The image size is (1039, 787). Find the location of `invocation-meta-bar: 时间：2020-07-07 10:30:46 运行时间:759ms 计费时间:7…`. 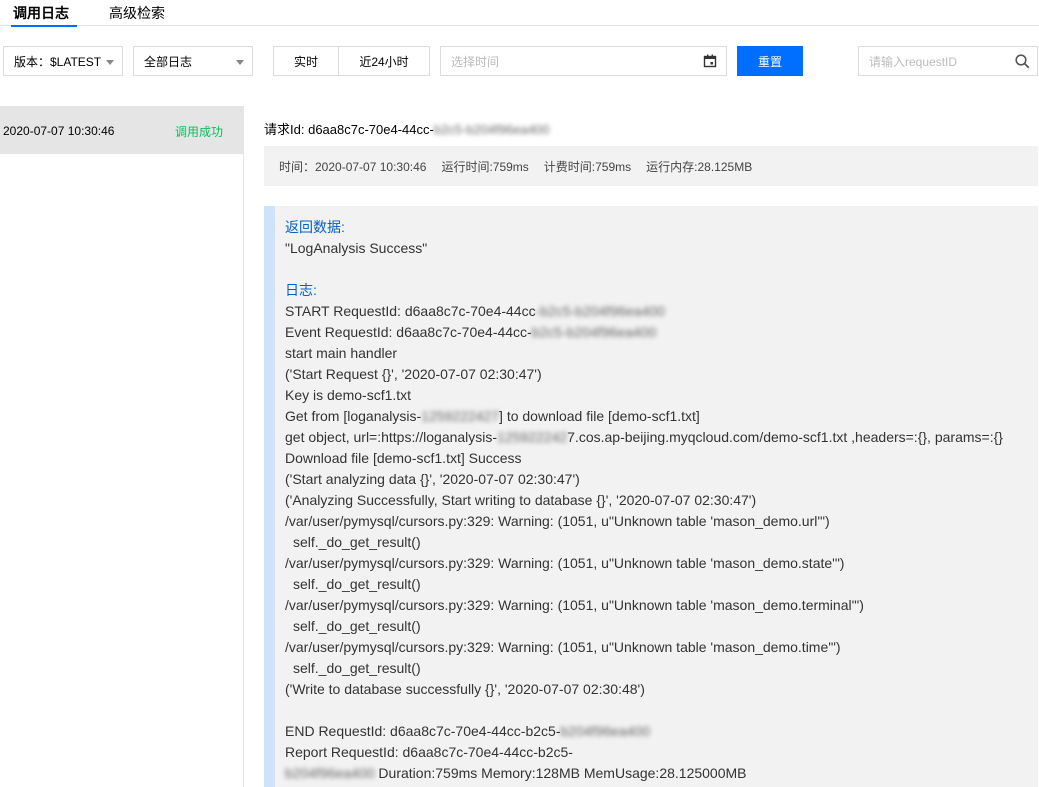

invocation-meta-bar: 时间：2020-07-07 10:30:46 运行时间:759ms 计费时间:7… is located at coordinates (651, 166).